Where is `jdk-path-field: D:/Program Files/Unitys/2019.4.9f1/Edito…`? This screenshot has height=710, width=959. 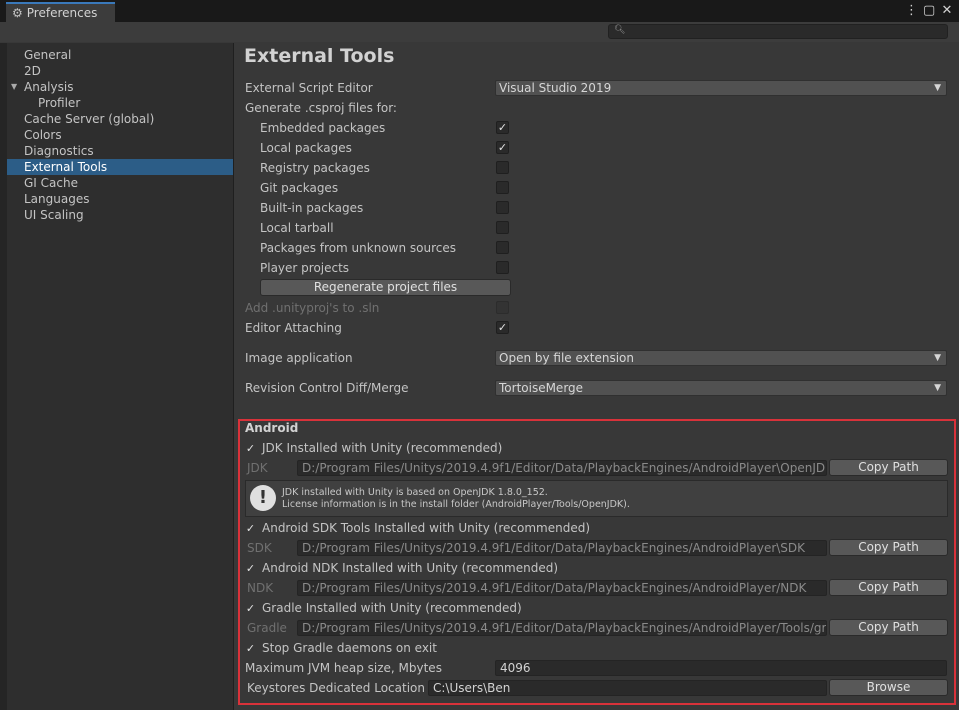
jdk-path-field: D:/Program Files/Unitys/2019.4.9f1/Edito… is located at coordinates (562, 468).